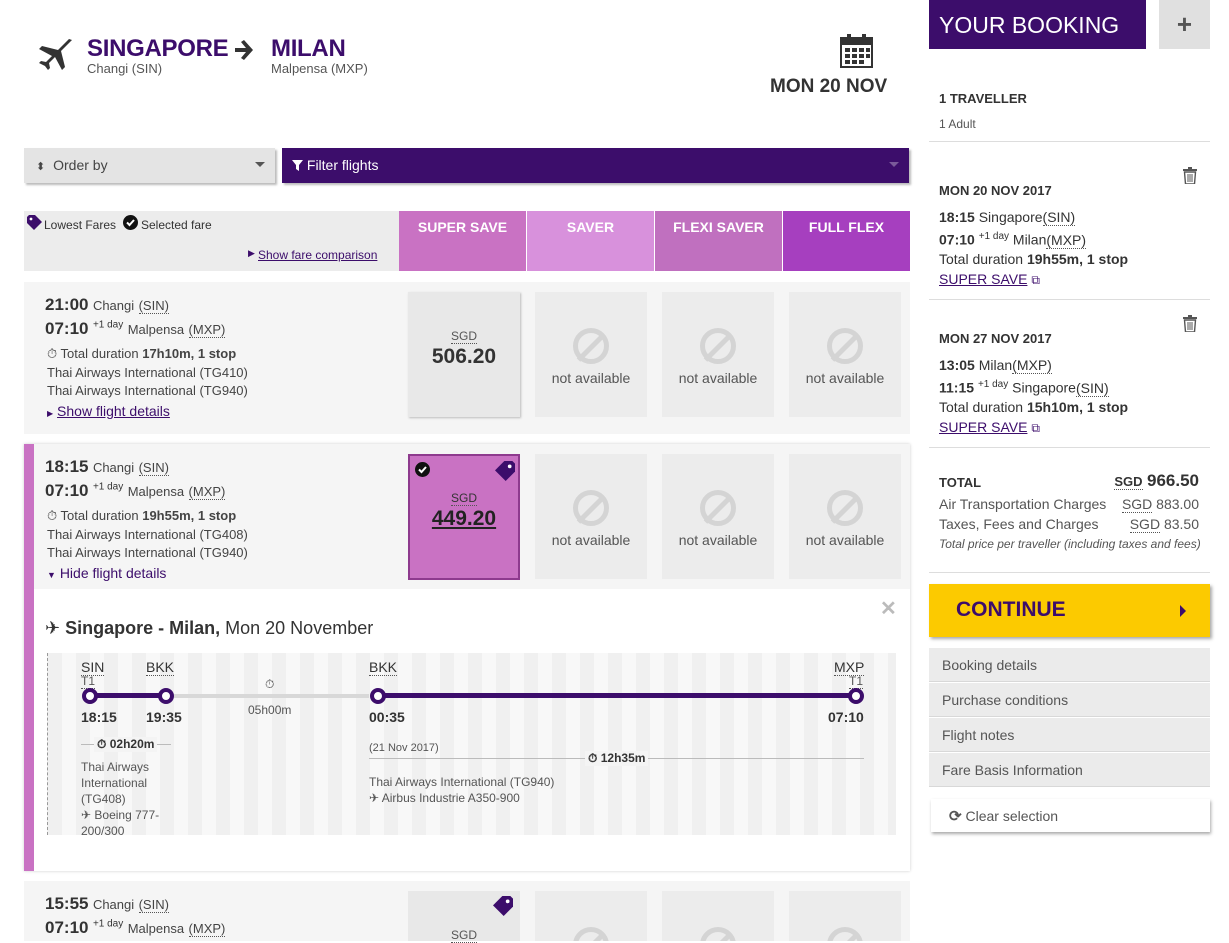  Describe the element at coordinates (995, 190) in the screenshot. I see `outbound-date: MON 20 NOV 2017` at that location.